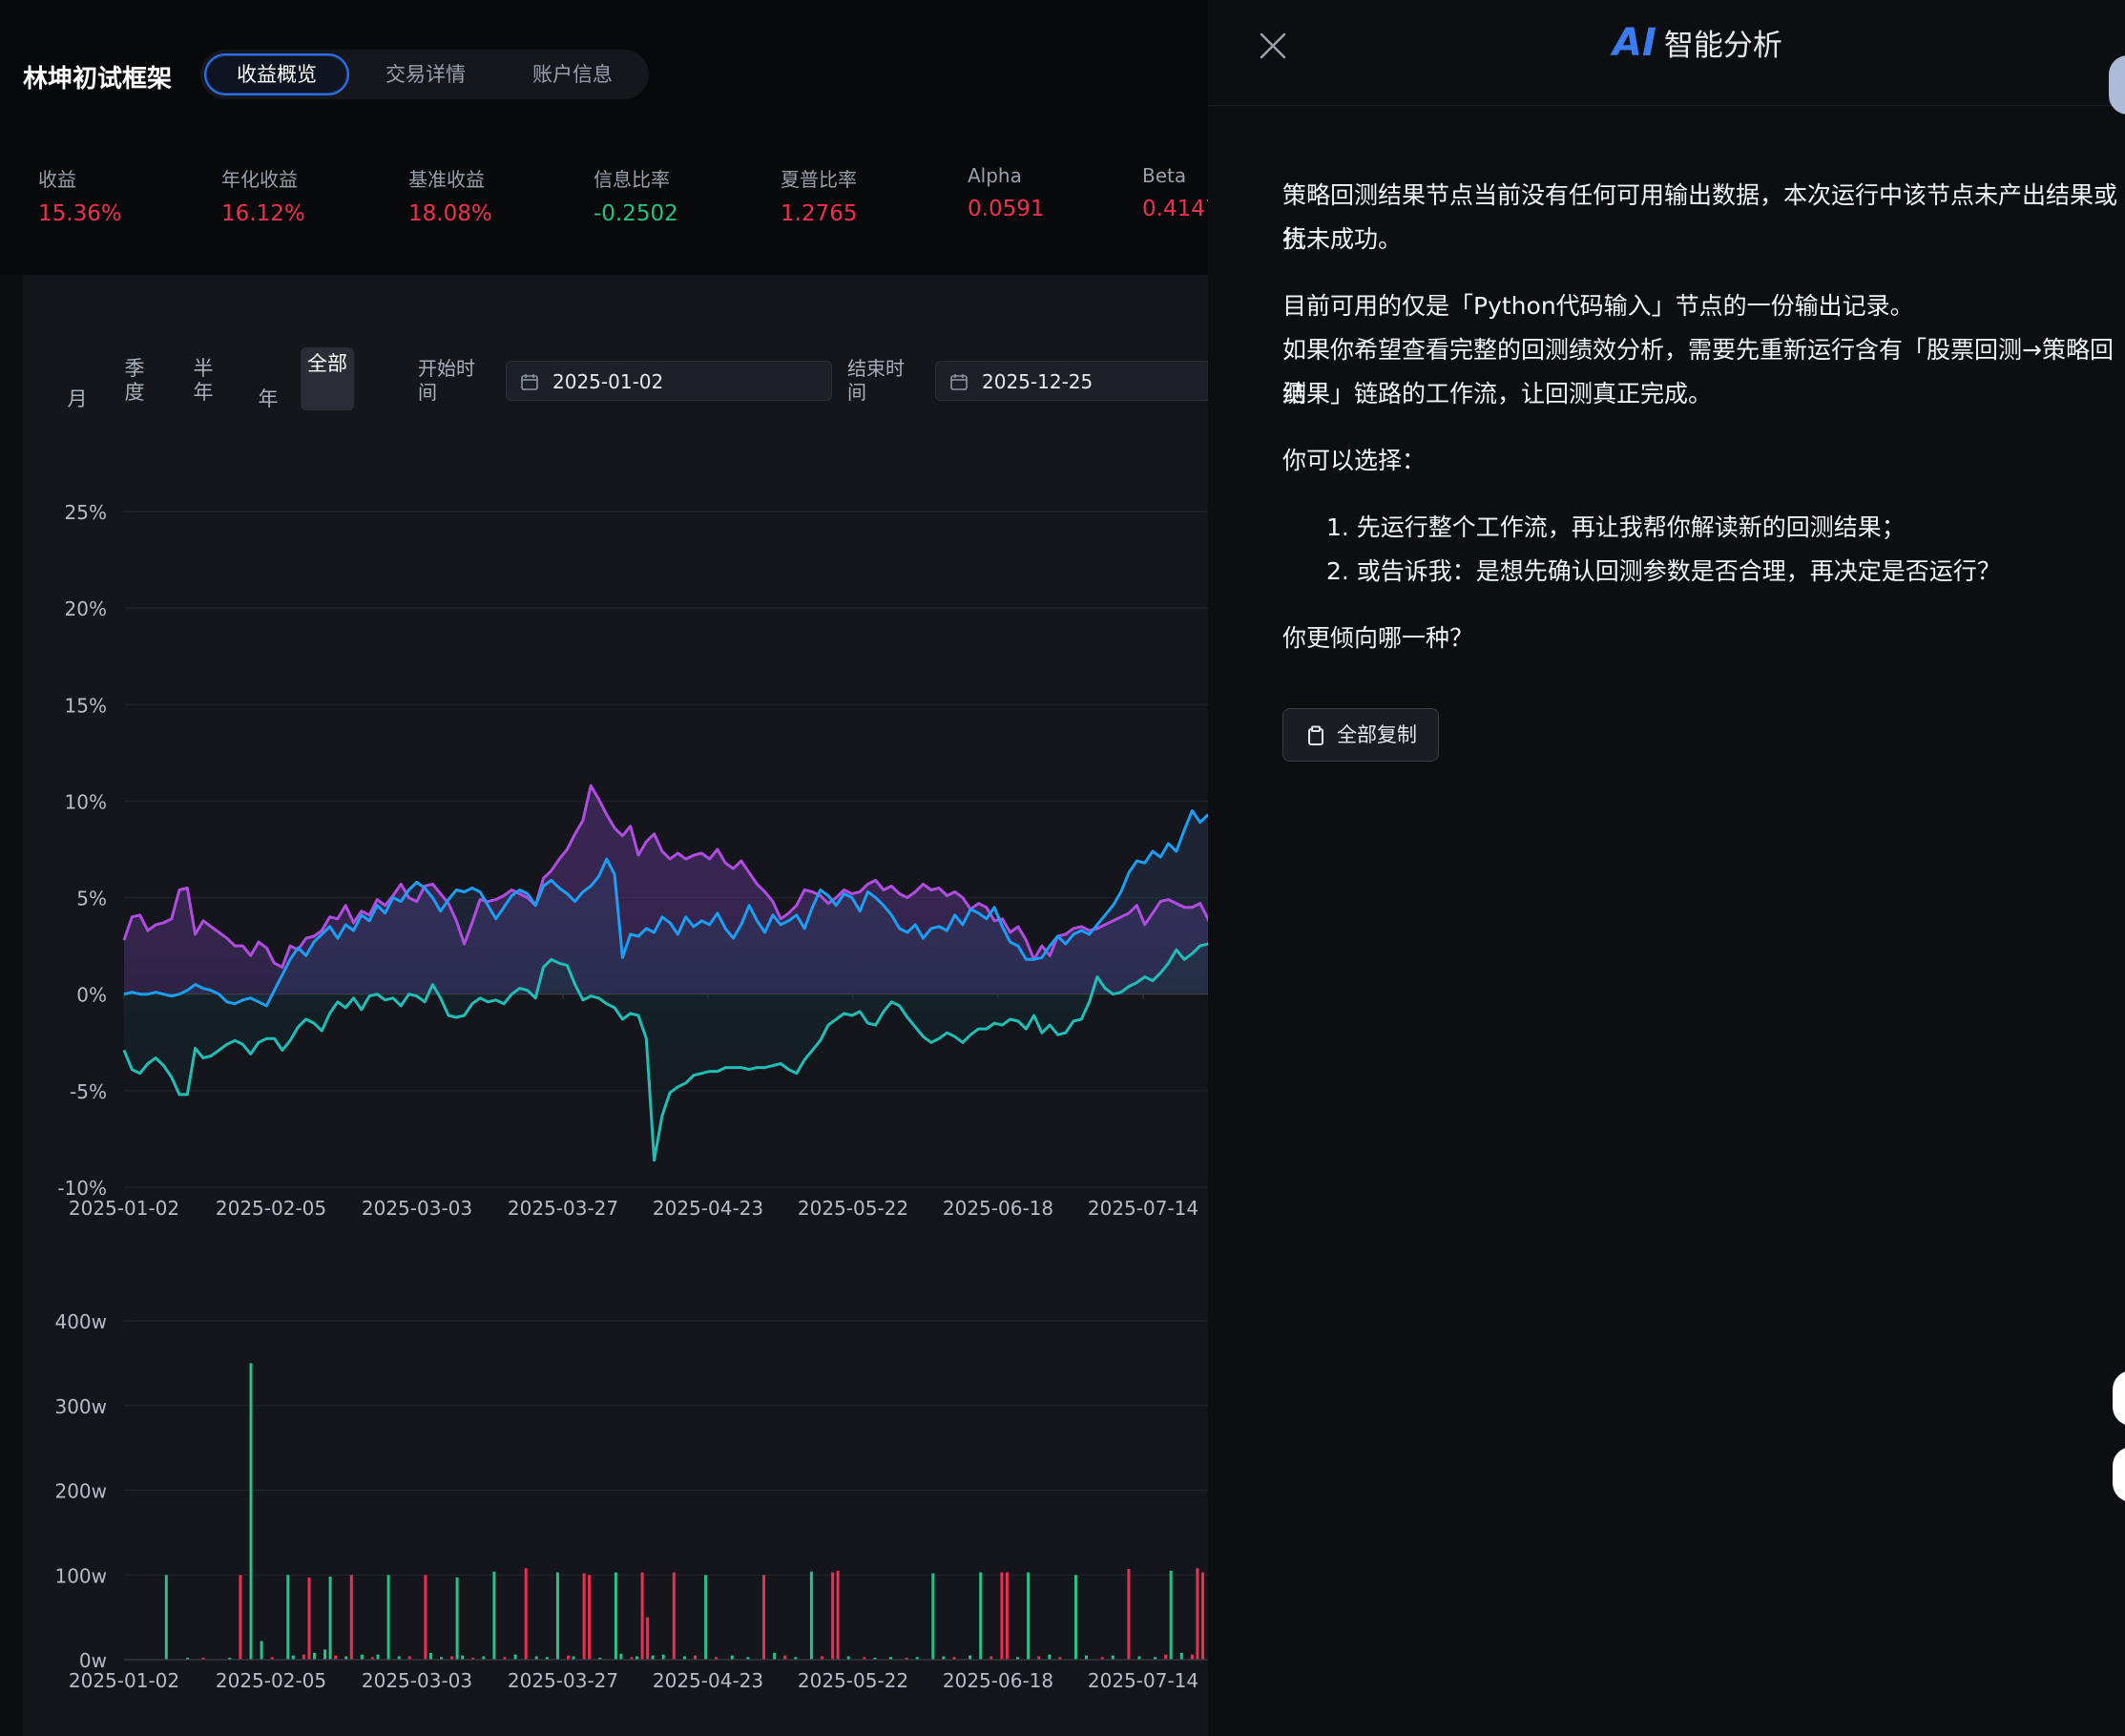 This screenshot has width=2125, height=1736. Describe the element at coordinates (1273, 46) in the screenshot. I see `close-icon` at that location.